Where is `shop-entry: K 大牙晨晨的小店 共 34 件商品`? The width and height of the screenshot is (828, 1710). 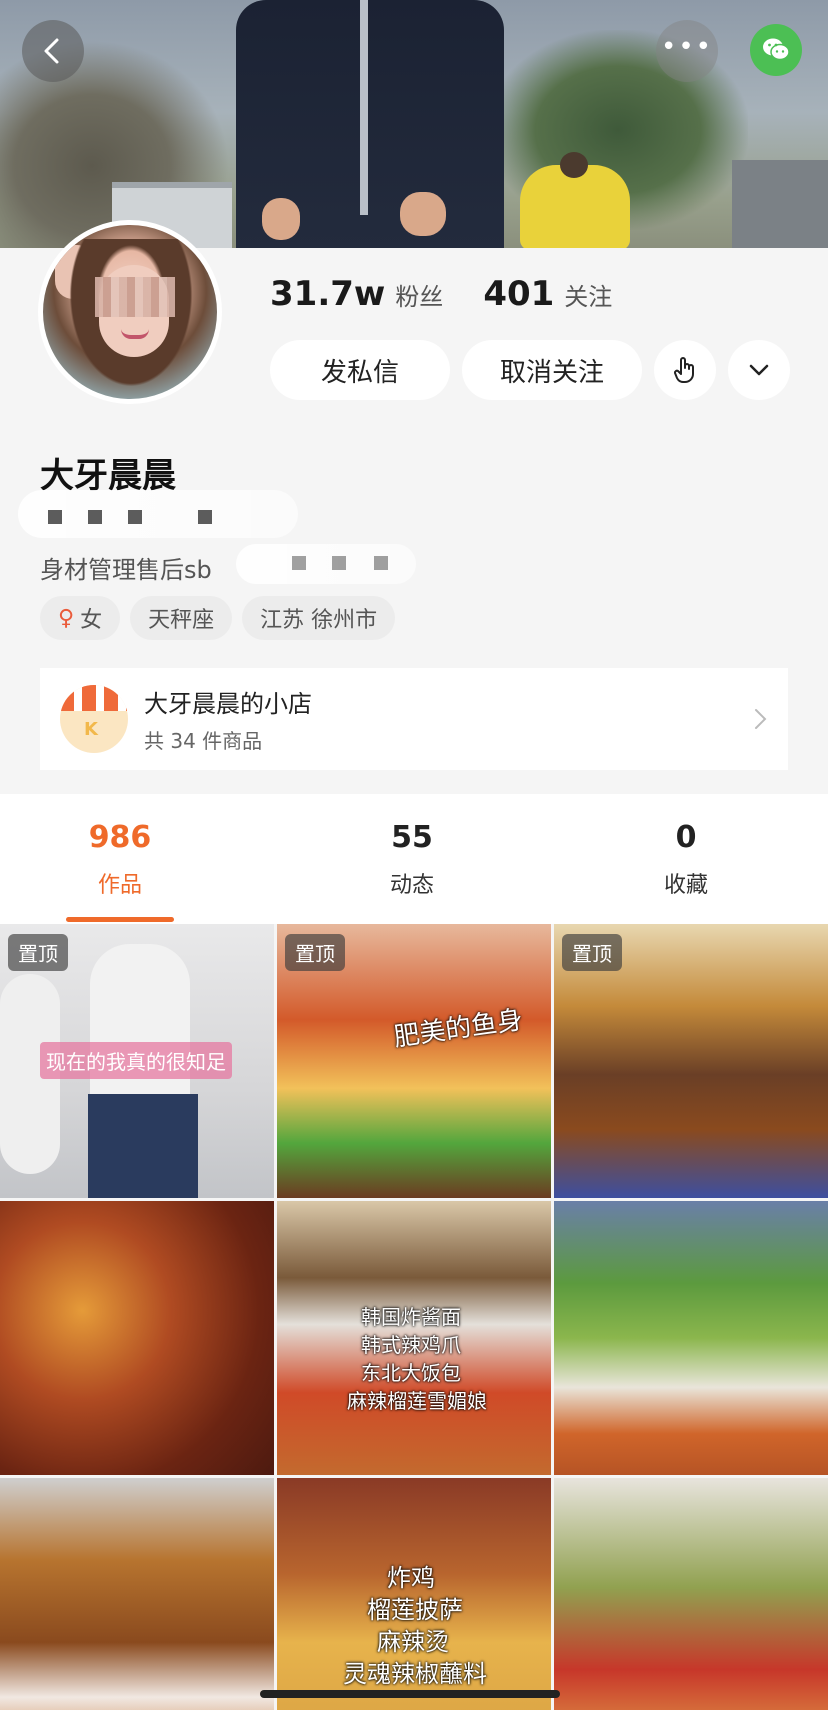 shop-entry: K 大牙晨晨的小店 共 34 件商品 is located at coordinates (414, 719).